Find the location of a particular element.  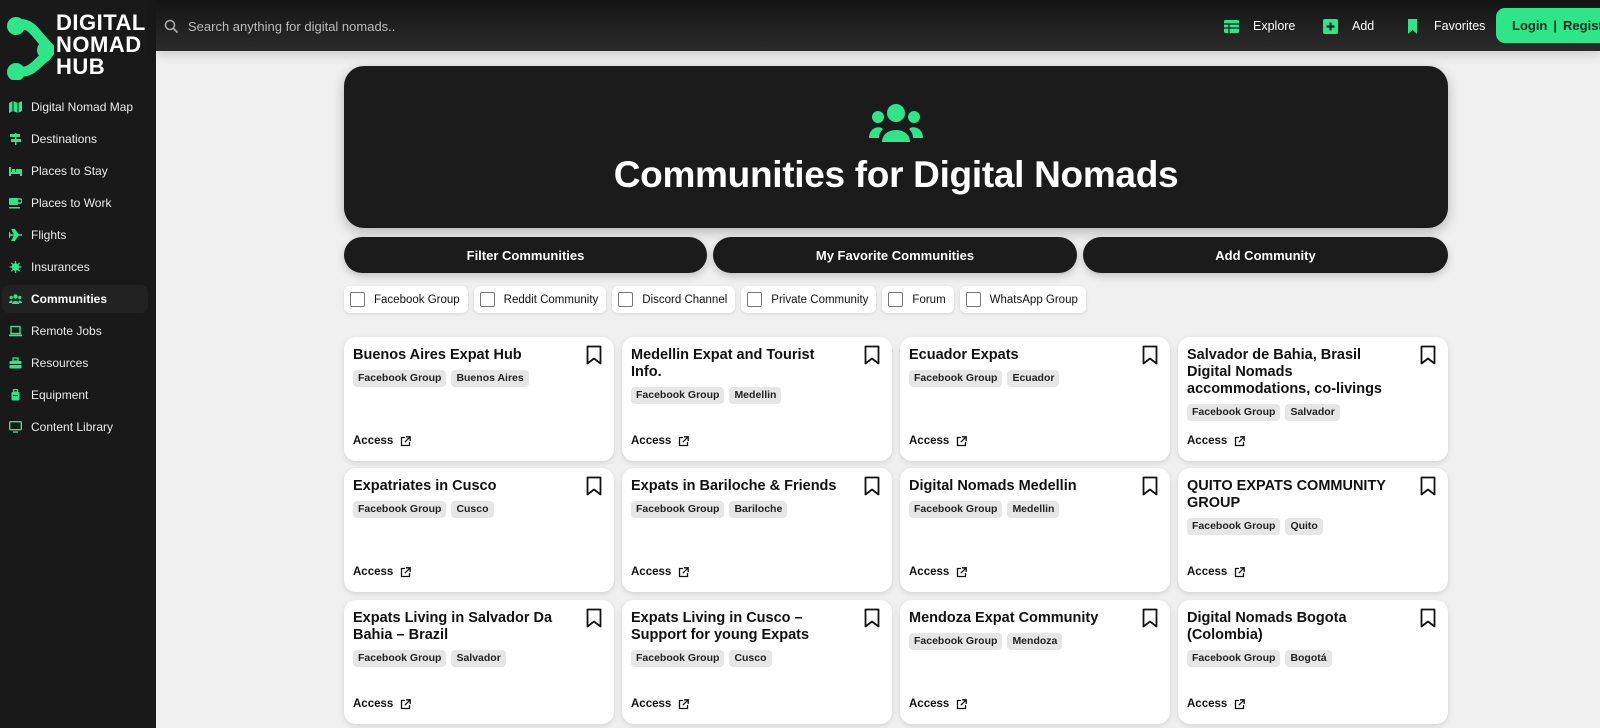

sidebar-item-digital-nomad-map: Digital Nomad Map is located at coordinates (75, 107).